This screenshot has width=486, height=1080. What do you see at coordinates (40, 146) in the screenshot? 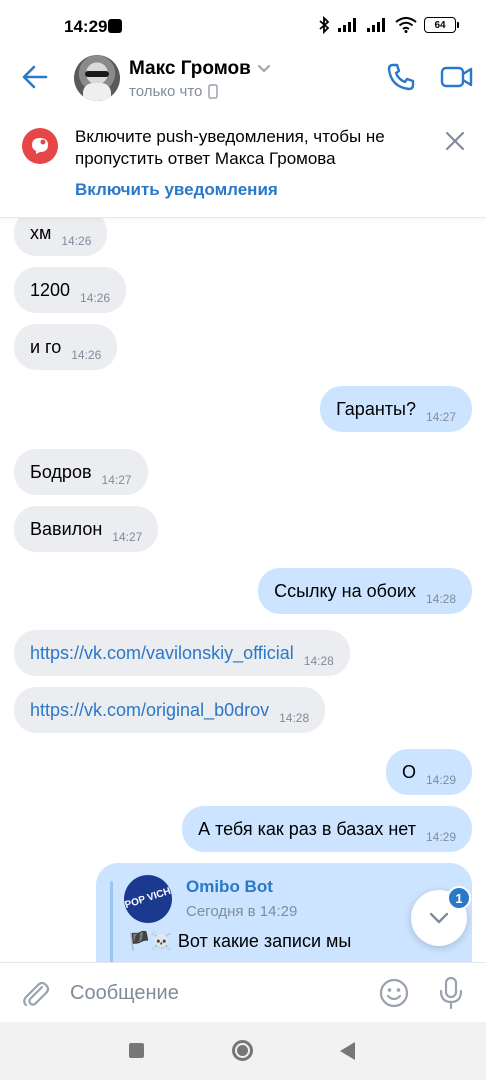
I see `notification-bubble-icon` at bounding box center [40, 146].